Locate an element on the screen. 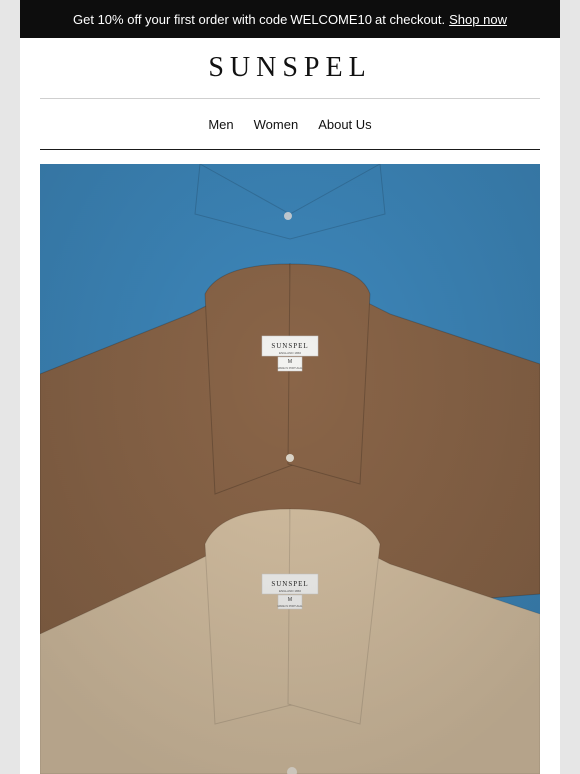 This screenshot has width=580, height=774. promo-code: WELCOME10 is located at coordinates (331, 19).